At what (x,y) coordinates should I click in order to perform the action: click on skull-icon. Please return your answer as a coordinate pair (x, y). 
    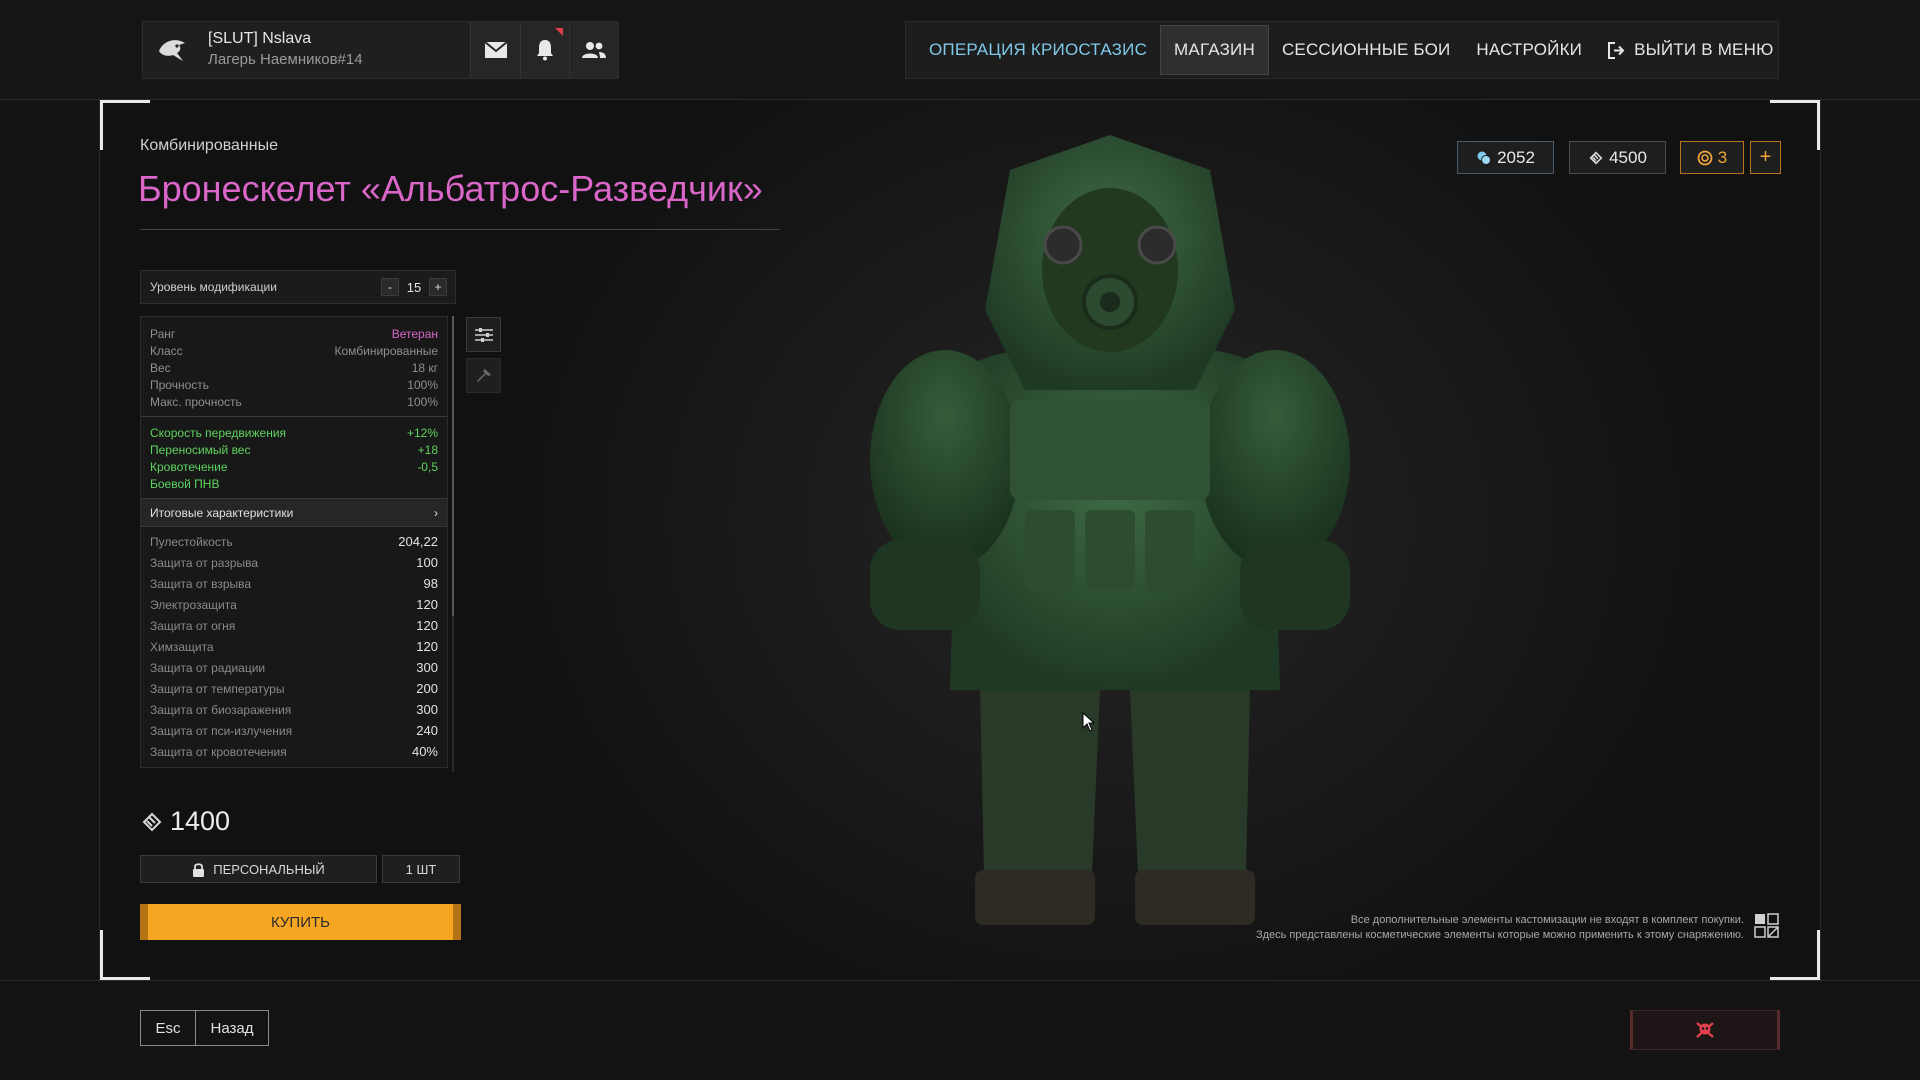
    Looking at the image, I should click on (1705, 1030).